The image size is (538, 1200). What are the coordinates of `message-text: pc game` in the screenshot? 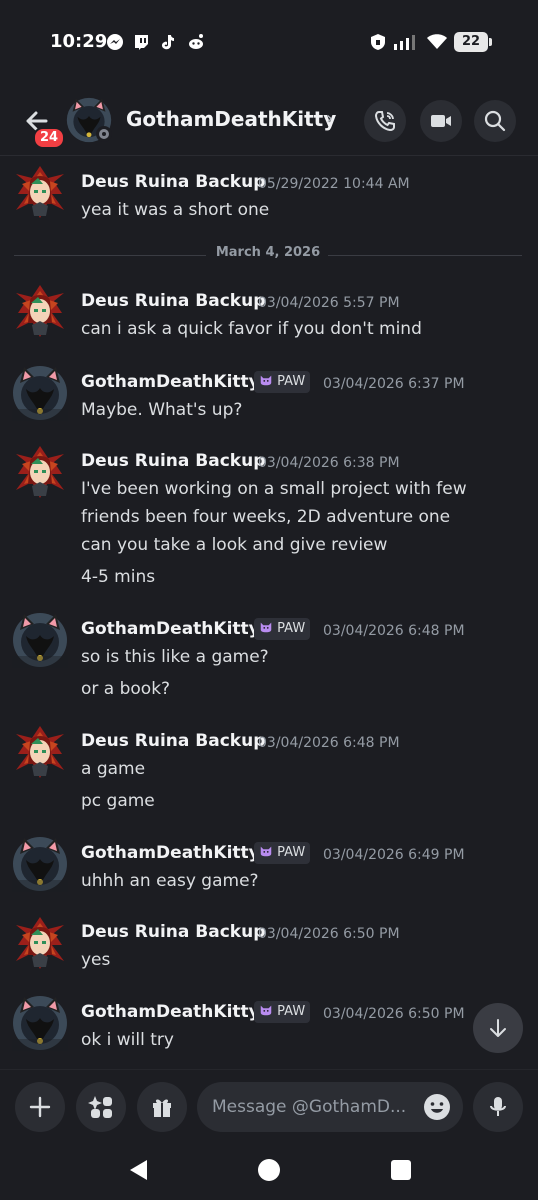 It's located at (118, 801).